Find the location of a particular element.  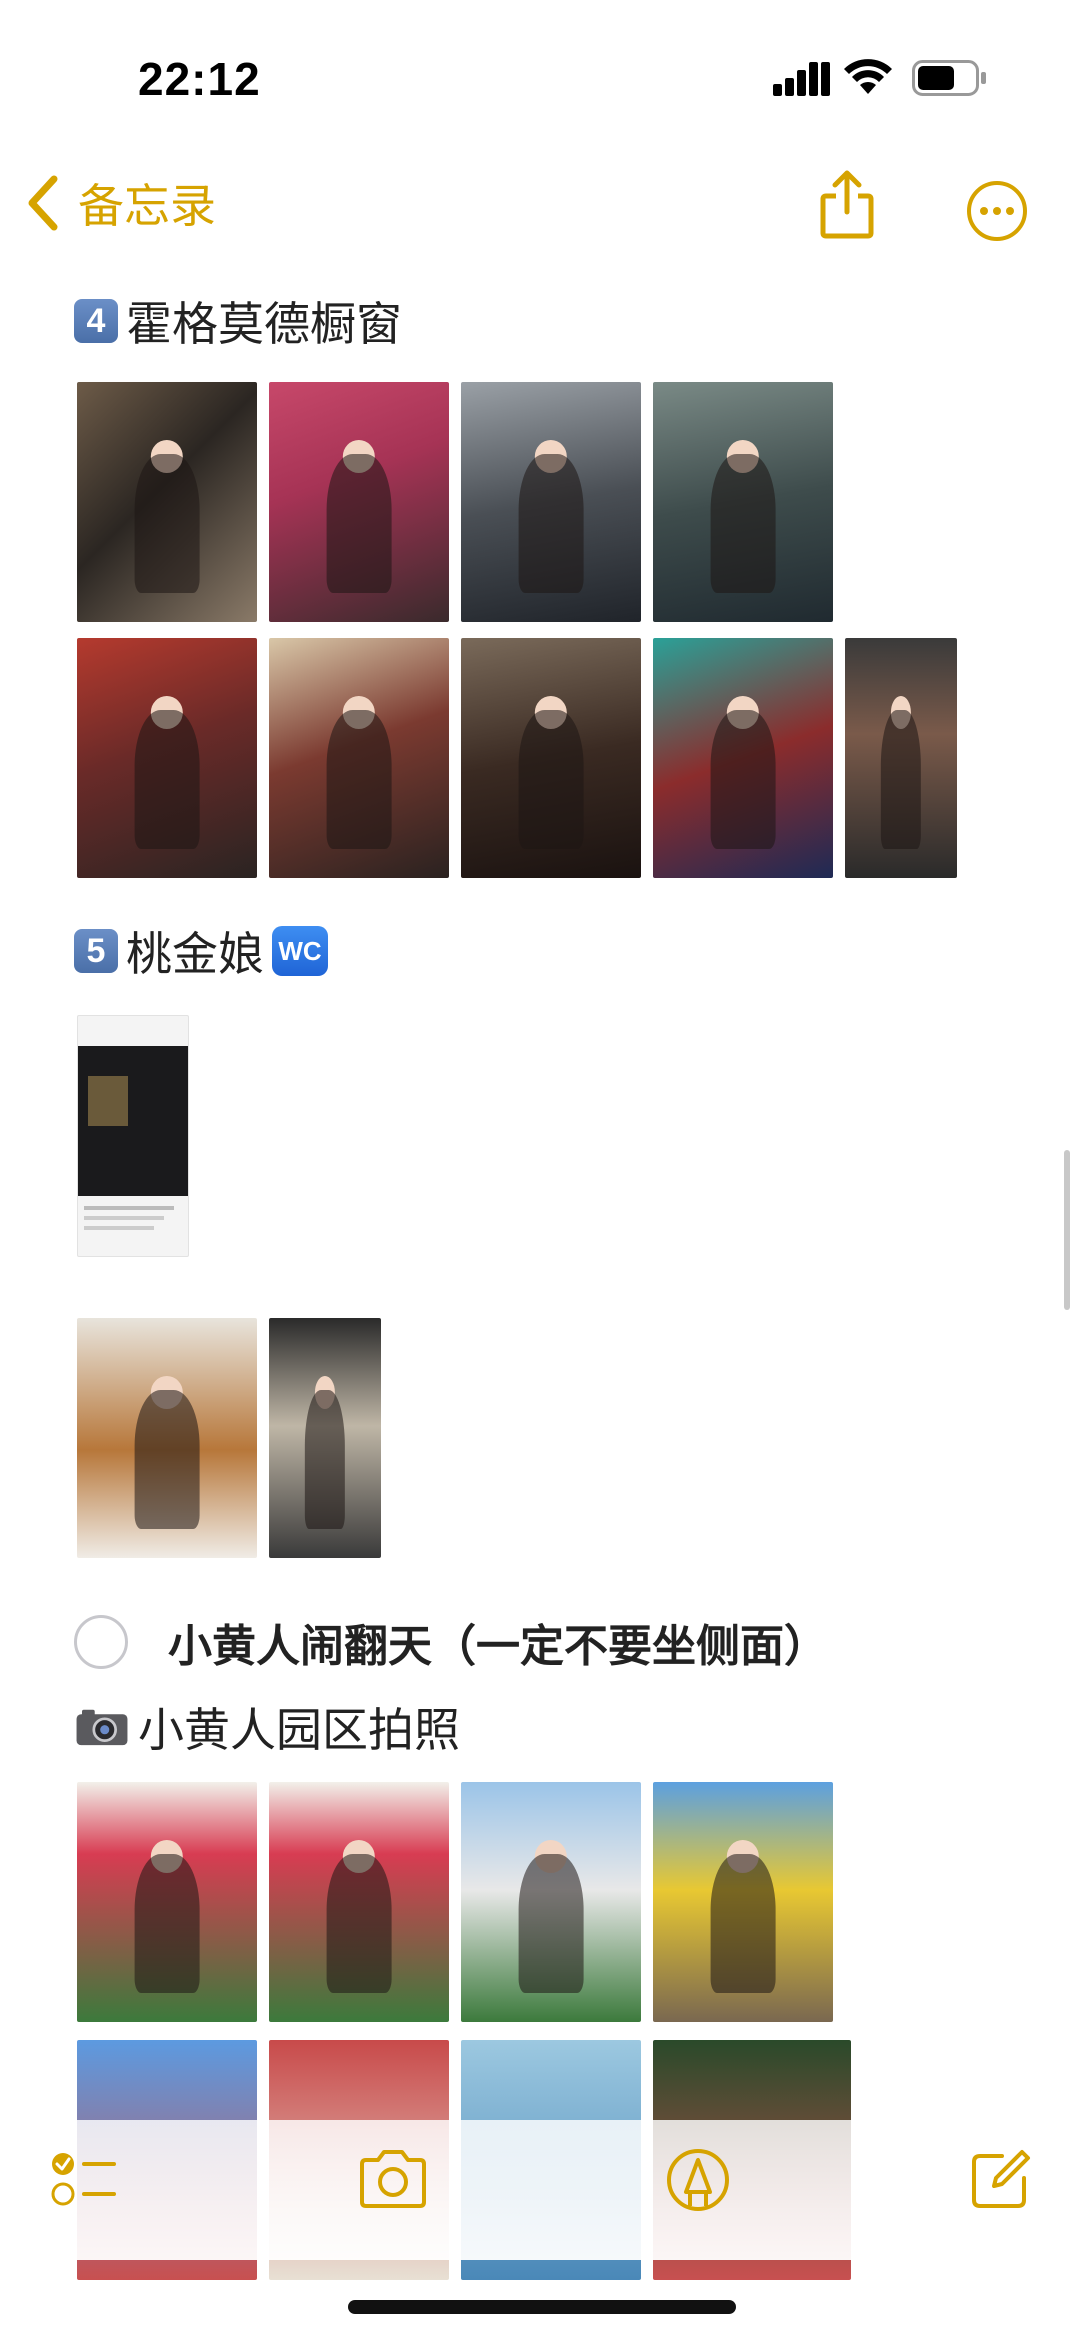

back-button: 备忘录 is located at coordinates (120, 203).